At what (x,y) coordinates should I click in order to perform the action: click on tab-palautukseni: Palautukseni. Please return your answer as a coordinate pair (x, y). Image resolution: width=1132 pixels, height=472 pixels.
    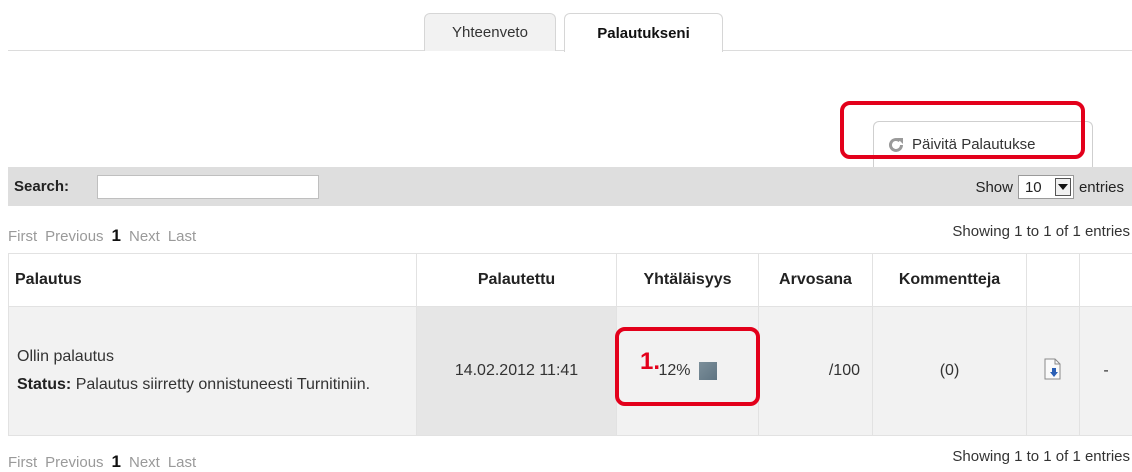
    Looking at the image, I should click on (643, 32).